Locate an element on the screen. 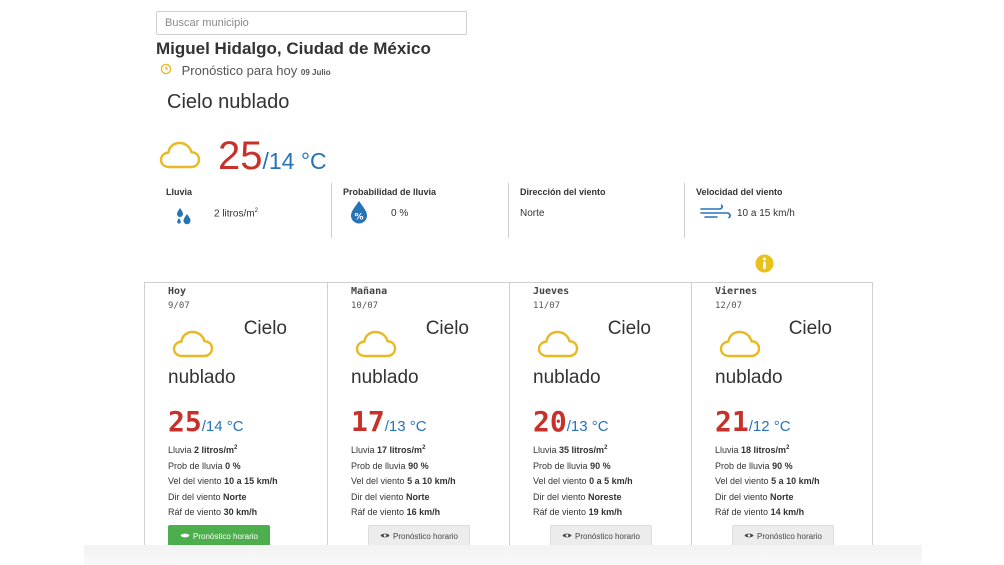 Image resolution: width=1004 pixels, height=565 pixels. stat-rain-prob: Probabilidad de lluvia % 0 % is located at coordinates (389, 214).